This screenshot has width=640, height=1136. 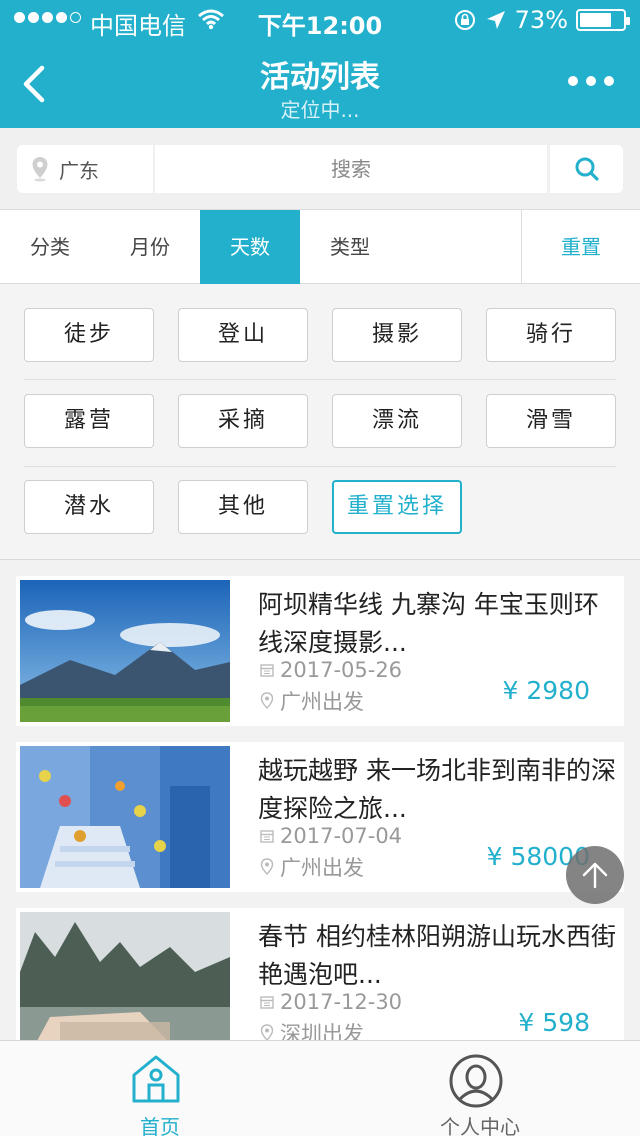 I want to click on option-skiing: 滑雪, so click(x=551, y=421).